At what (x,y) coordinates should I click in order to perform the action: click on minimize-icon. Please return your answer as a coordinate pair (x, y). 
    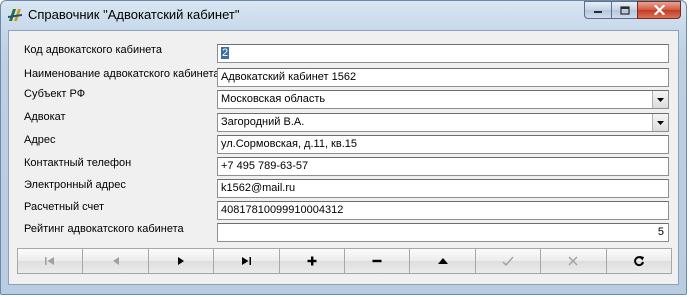
    Looking at the image, I should click on (598, 12).